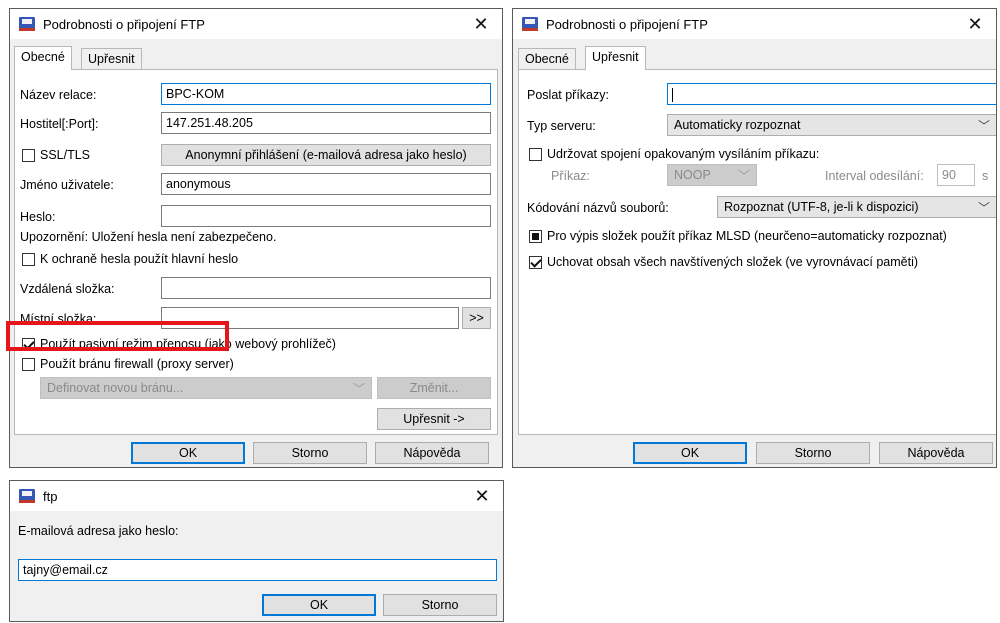 This screenshot has height=623, width=1000. I want to click on local-folder-label: Místní složka:, so click(58, 319).